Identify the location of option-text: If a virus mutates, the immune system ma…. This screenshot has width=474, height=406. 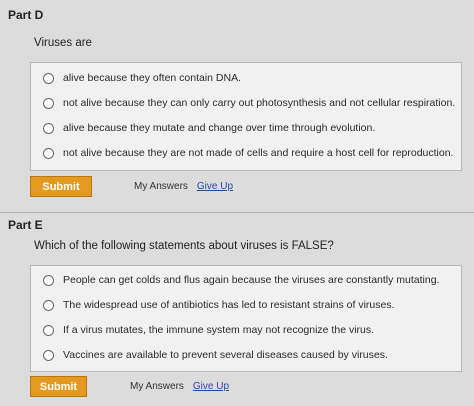
(219, 330).